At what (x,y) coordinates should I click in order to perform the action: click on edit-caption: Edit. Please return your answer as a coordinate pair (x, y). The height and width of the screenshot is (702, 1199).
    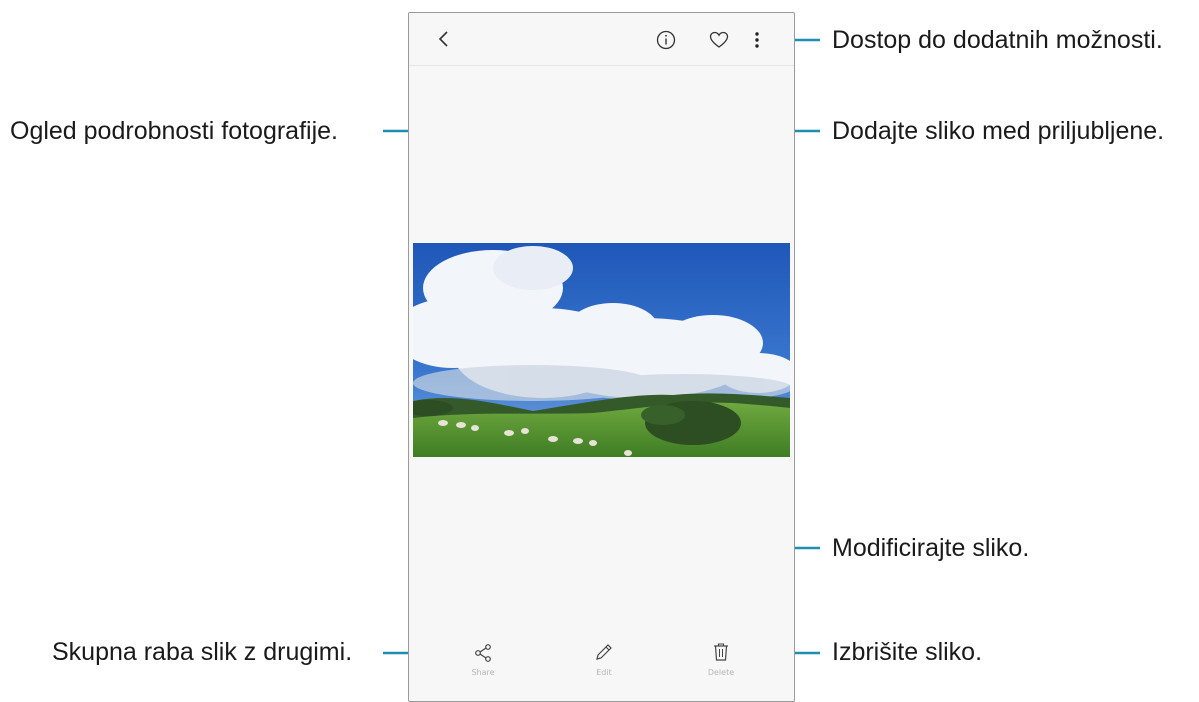
    Looking at the image, I should click on (604, 672).